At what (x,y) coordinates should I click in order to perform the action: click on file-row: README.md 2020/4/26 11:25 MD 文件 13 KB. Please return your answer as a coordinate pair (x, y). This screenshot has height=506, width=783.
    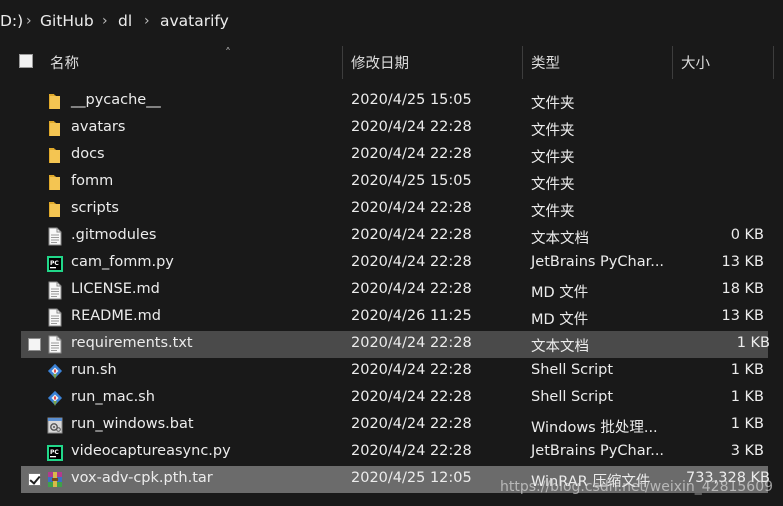
    Looking at the image, I should click on (391, 317).